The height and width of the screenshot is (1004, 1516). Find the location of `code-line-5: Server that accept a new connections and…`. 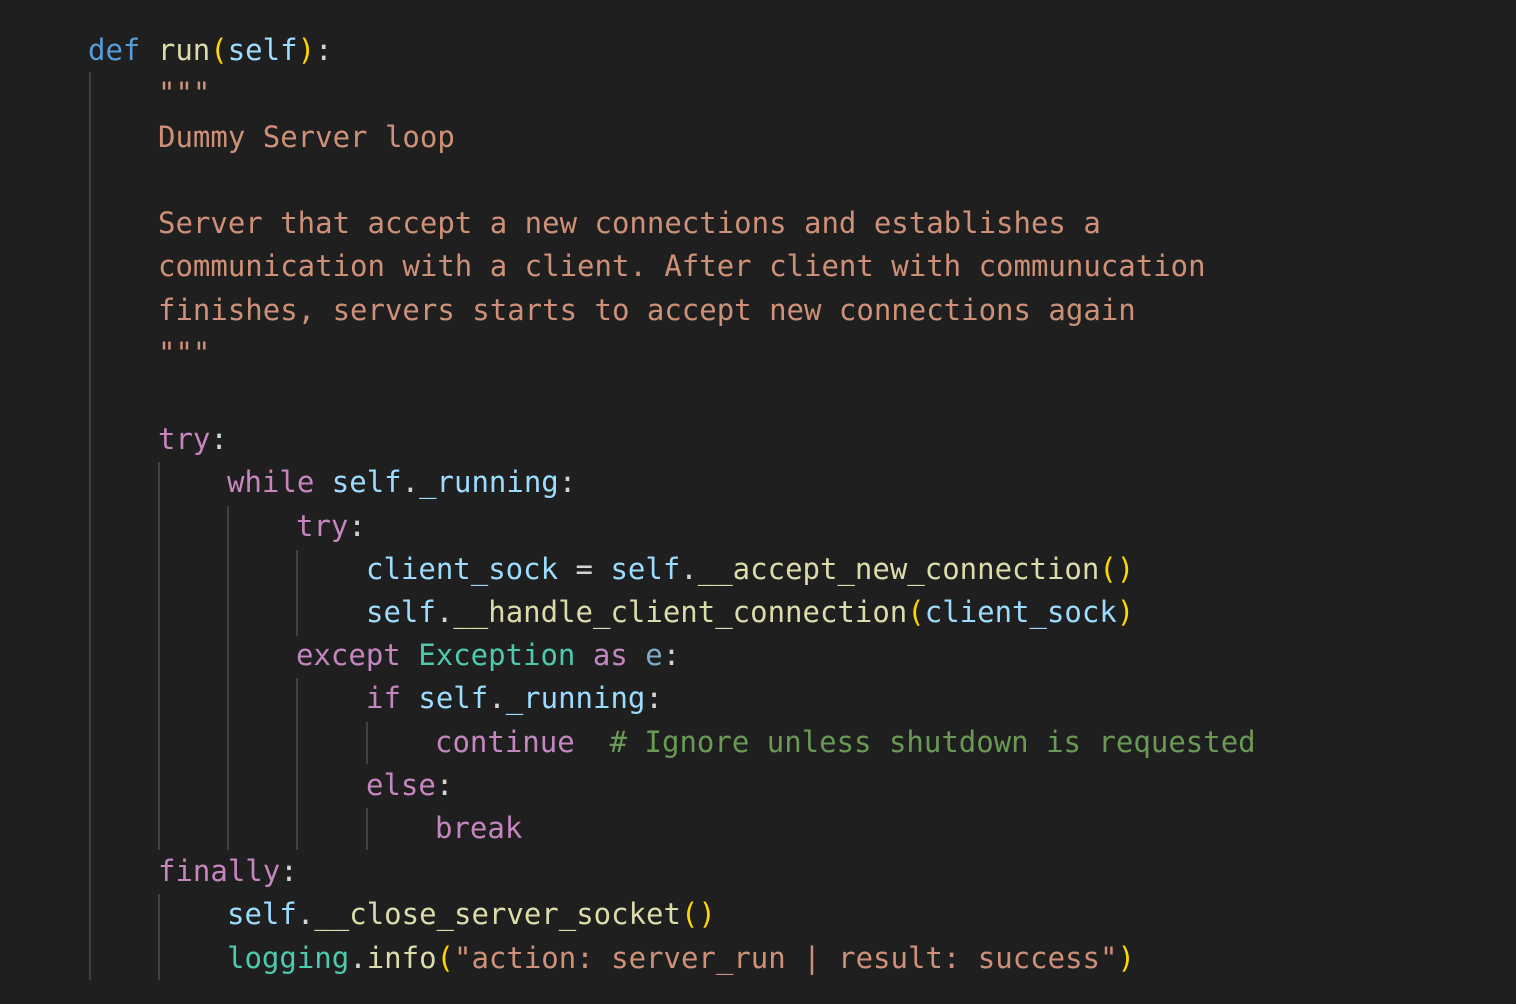

code-line-5: Server that accept a new connections and… is located at coordinates (629, 223).